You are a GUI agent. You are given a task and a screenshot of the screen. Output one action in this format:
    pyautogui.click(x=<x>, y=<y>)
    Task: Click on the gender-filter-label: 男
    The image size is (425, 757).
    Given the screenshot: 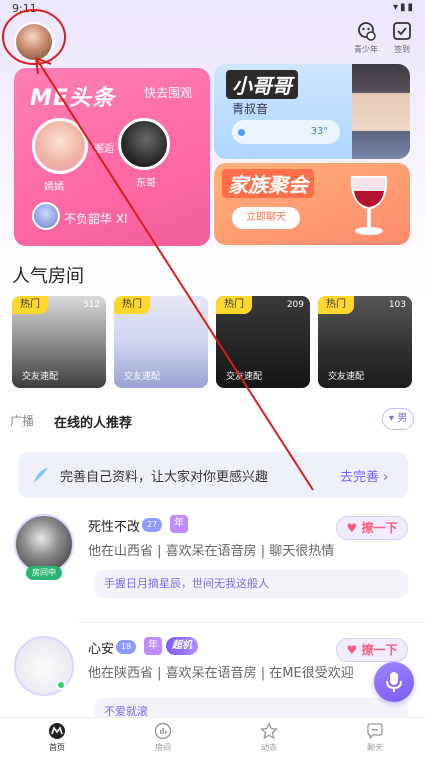 What is the action you would take?
    pyautogui.click(x=402, y=418)
    